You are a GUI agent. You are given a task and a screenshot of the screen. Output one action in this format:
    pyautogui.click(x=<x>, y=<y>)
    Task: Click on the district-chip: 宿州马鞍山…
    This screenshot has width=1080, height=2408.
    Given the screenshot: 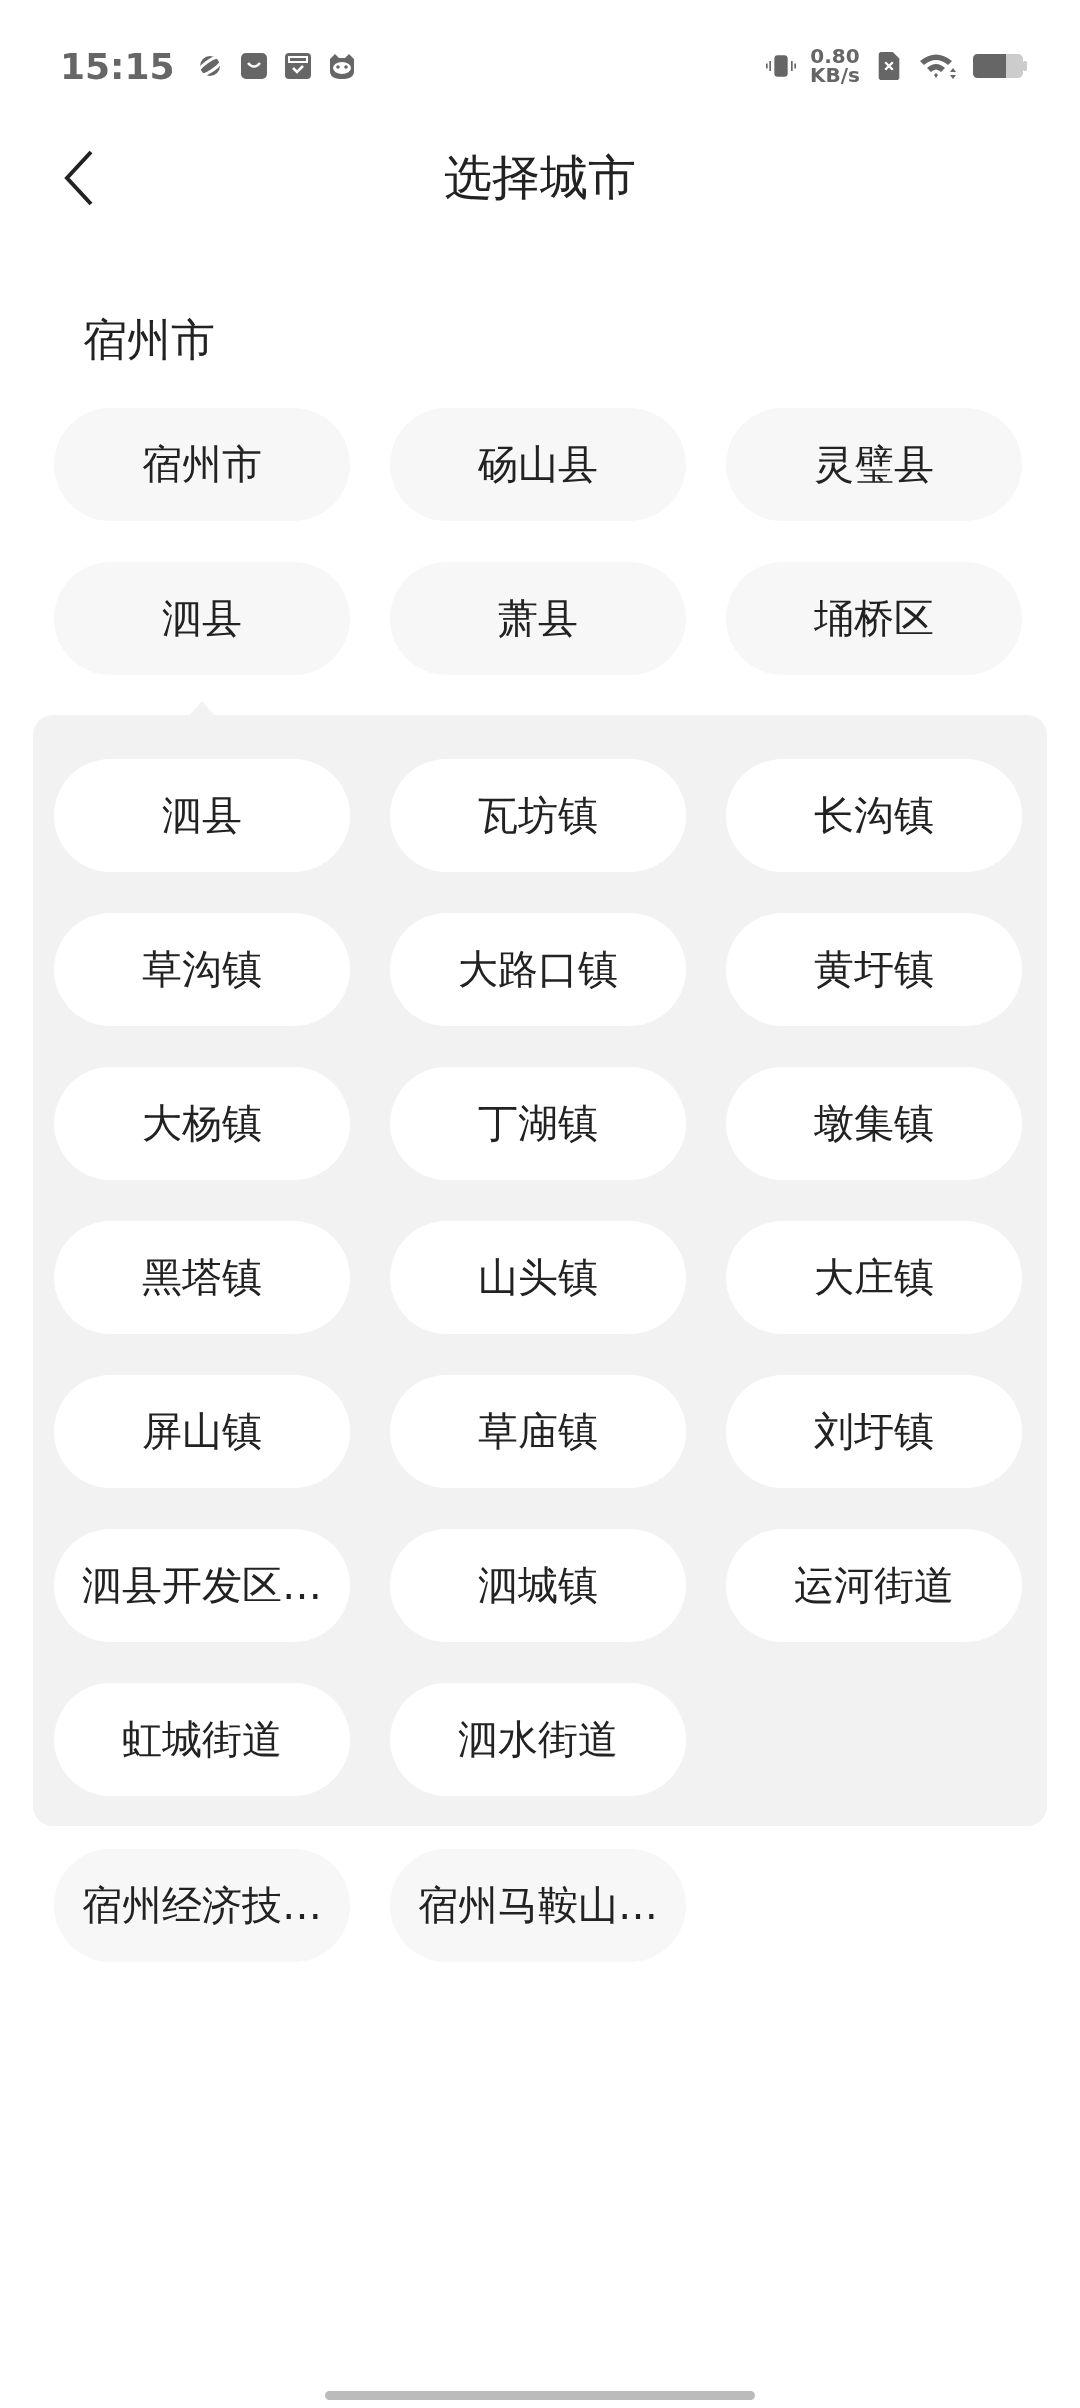 What is the action you would take?
    pyautogui.click(x=538, y=1905)
    